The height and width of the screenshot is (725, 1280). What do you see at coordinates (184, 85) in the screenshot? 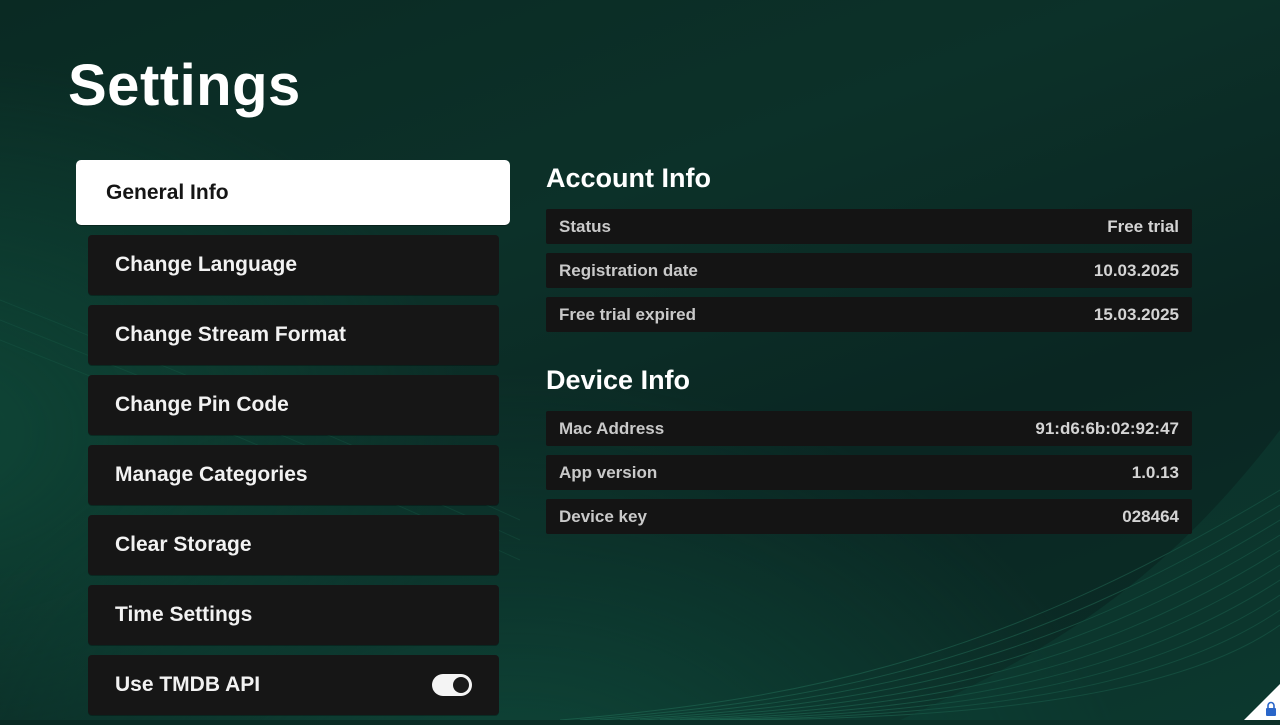
I see `page-title: Settings` at bounding box center [184, 85].